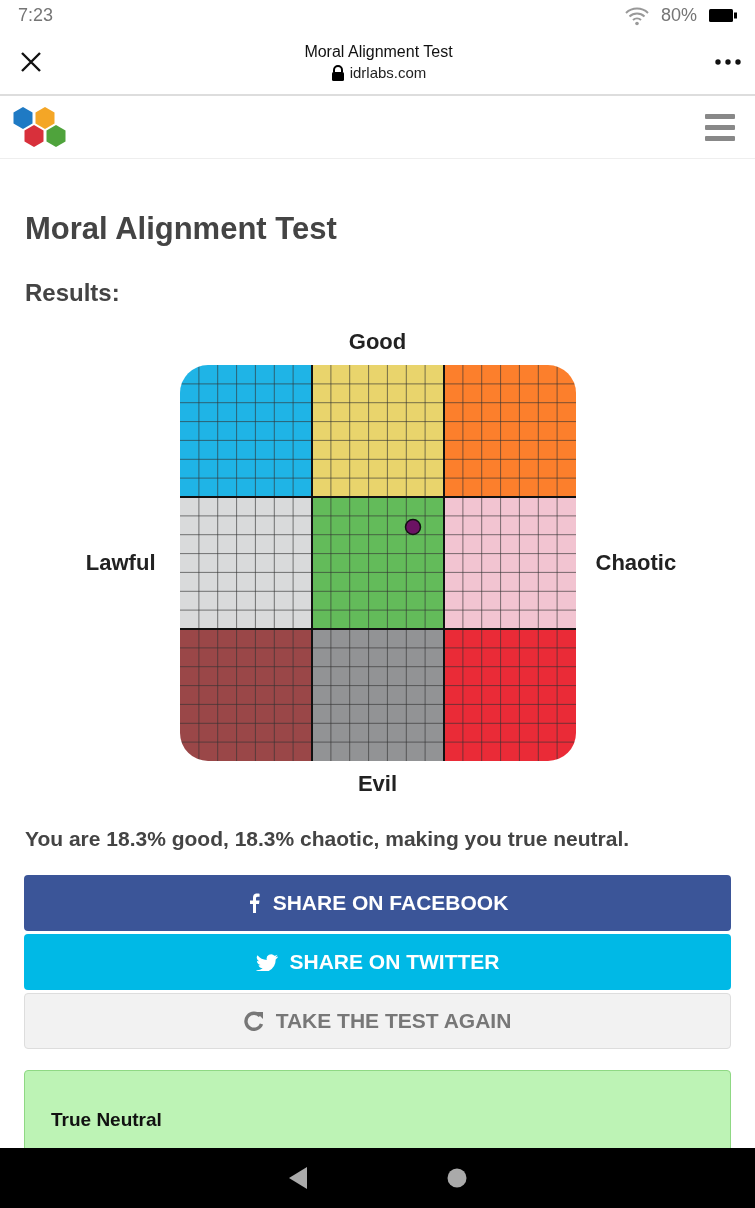 Image resolution: width=755 pixels, height=1208 pixels. Describe the element at coordinates (377, 1021) in the screenshot. I see `retry-button: TAKE THE TEST AGAIN` at that location.